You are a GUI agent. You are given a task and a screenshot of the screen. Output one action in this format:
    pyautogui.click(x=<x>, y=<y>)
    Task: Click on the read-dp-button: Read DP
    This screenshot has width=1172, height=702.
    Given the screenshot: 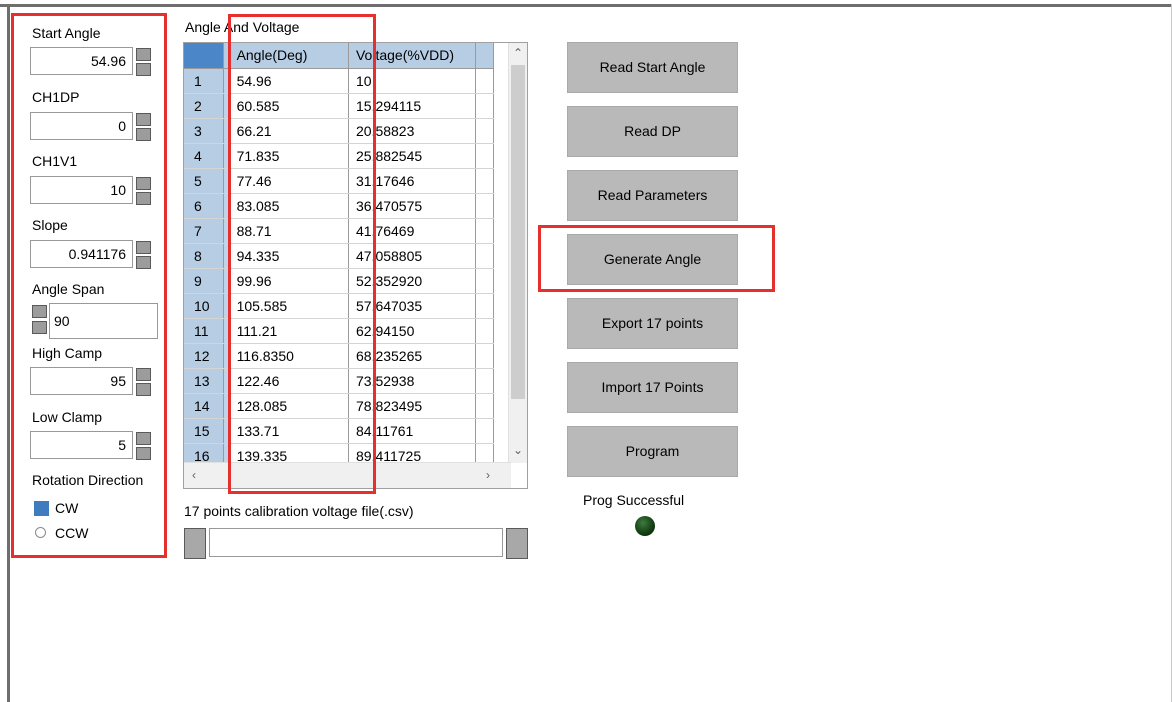 What is the action you would take?
    pyautogui.click(x=652, y=131)
    